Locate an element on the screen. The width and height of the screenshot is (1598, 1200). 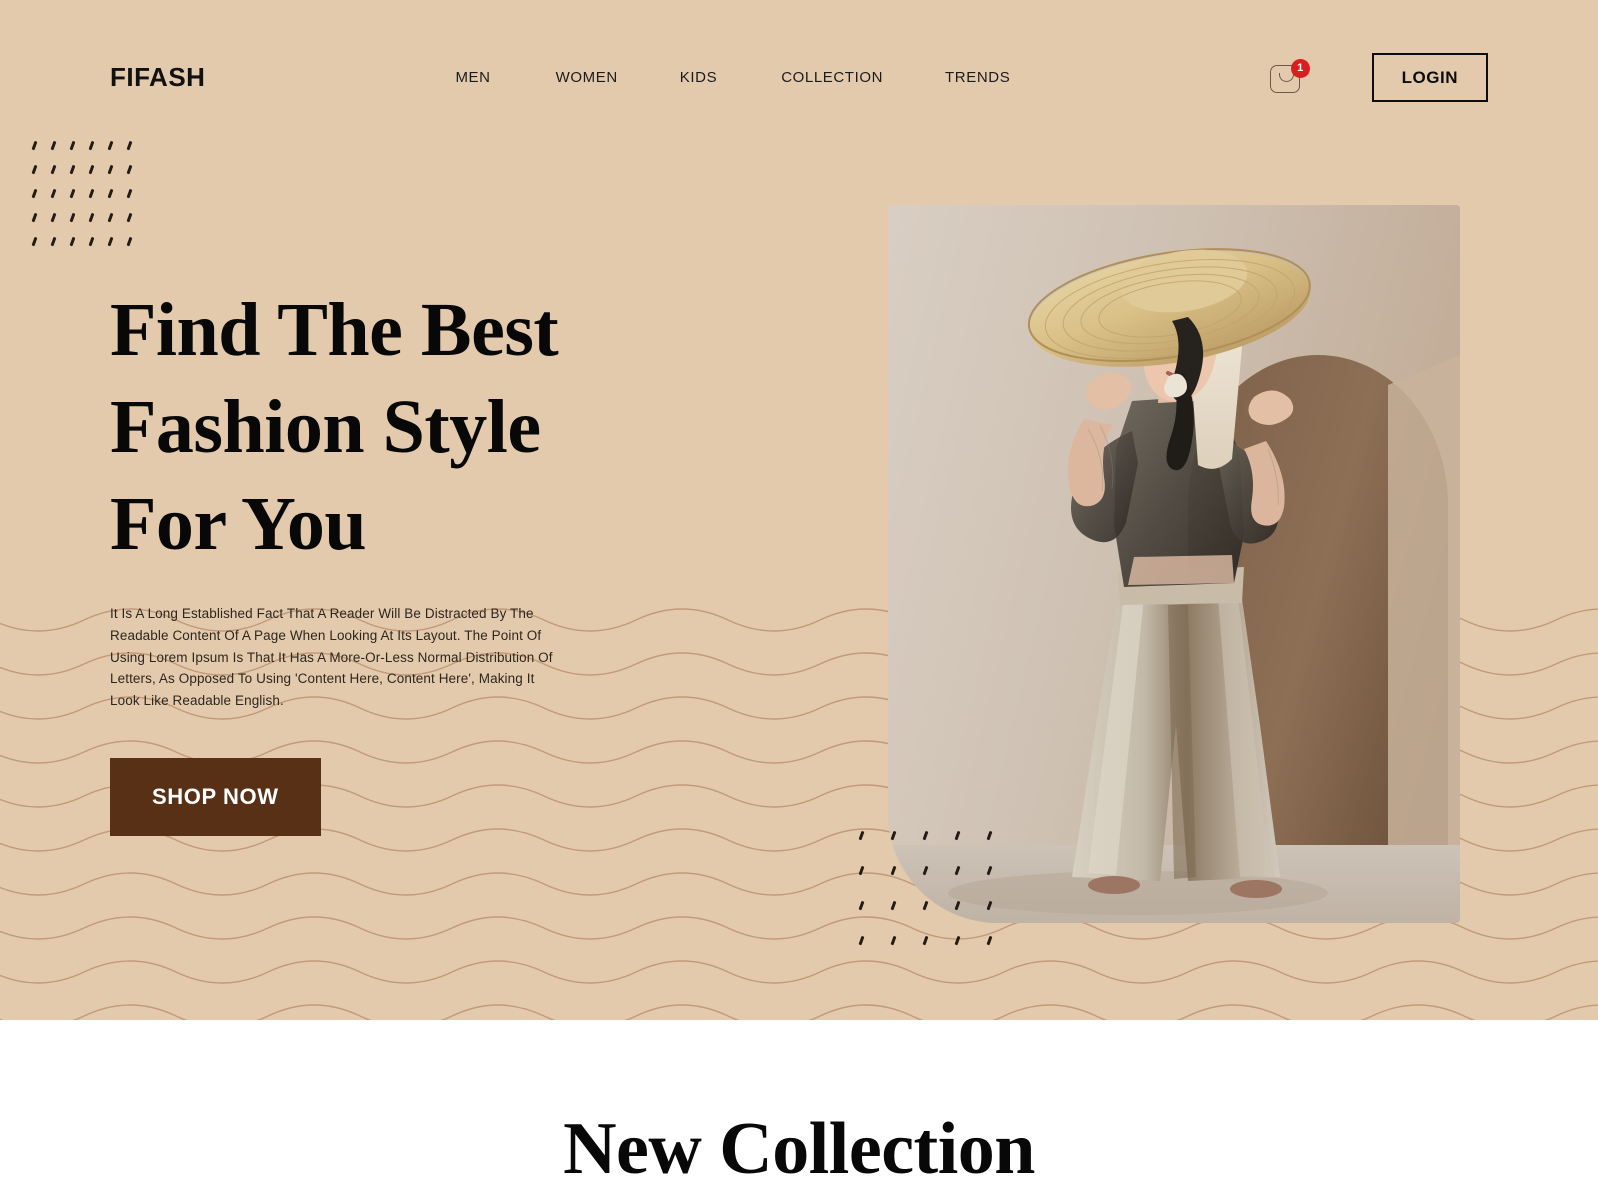
hero-title-line-3: For You is located at coordinates (238, 524).